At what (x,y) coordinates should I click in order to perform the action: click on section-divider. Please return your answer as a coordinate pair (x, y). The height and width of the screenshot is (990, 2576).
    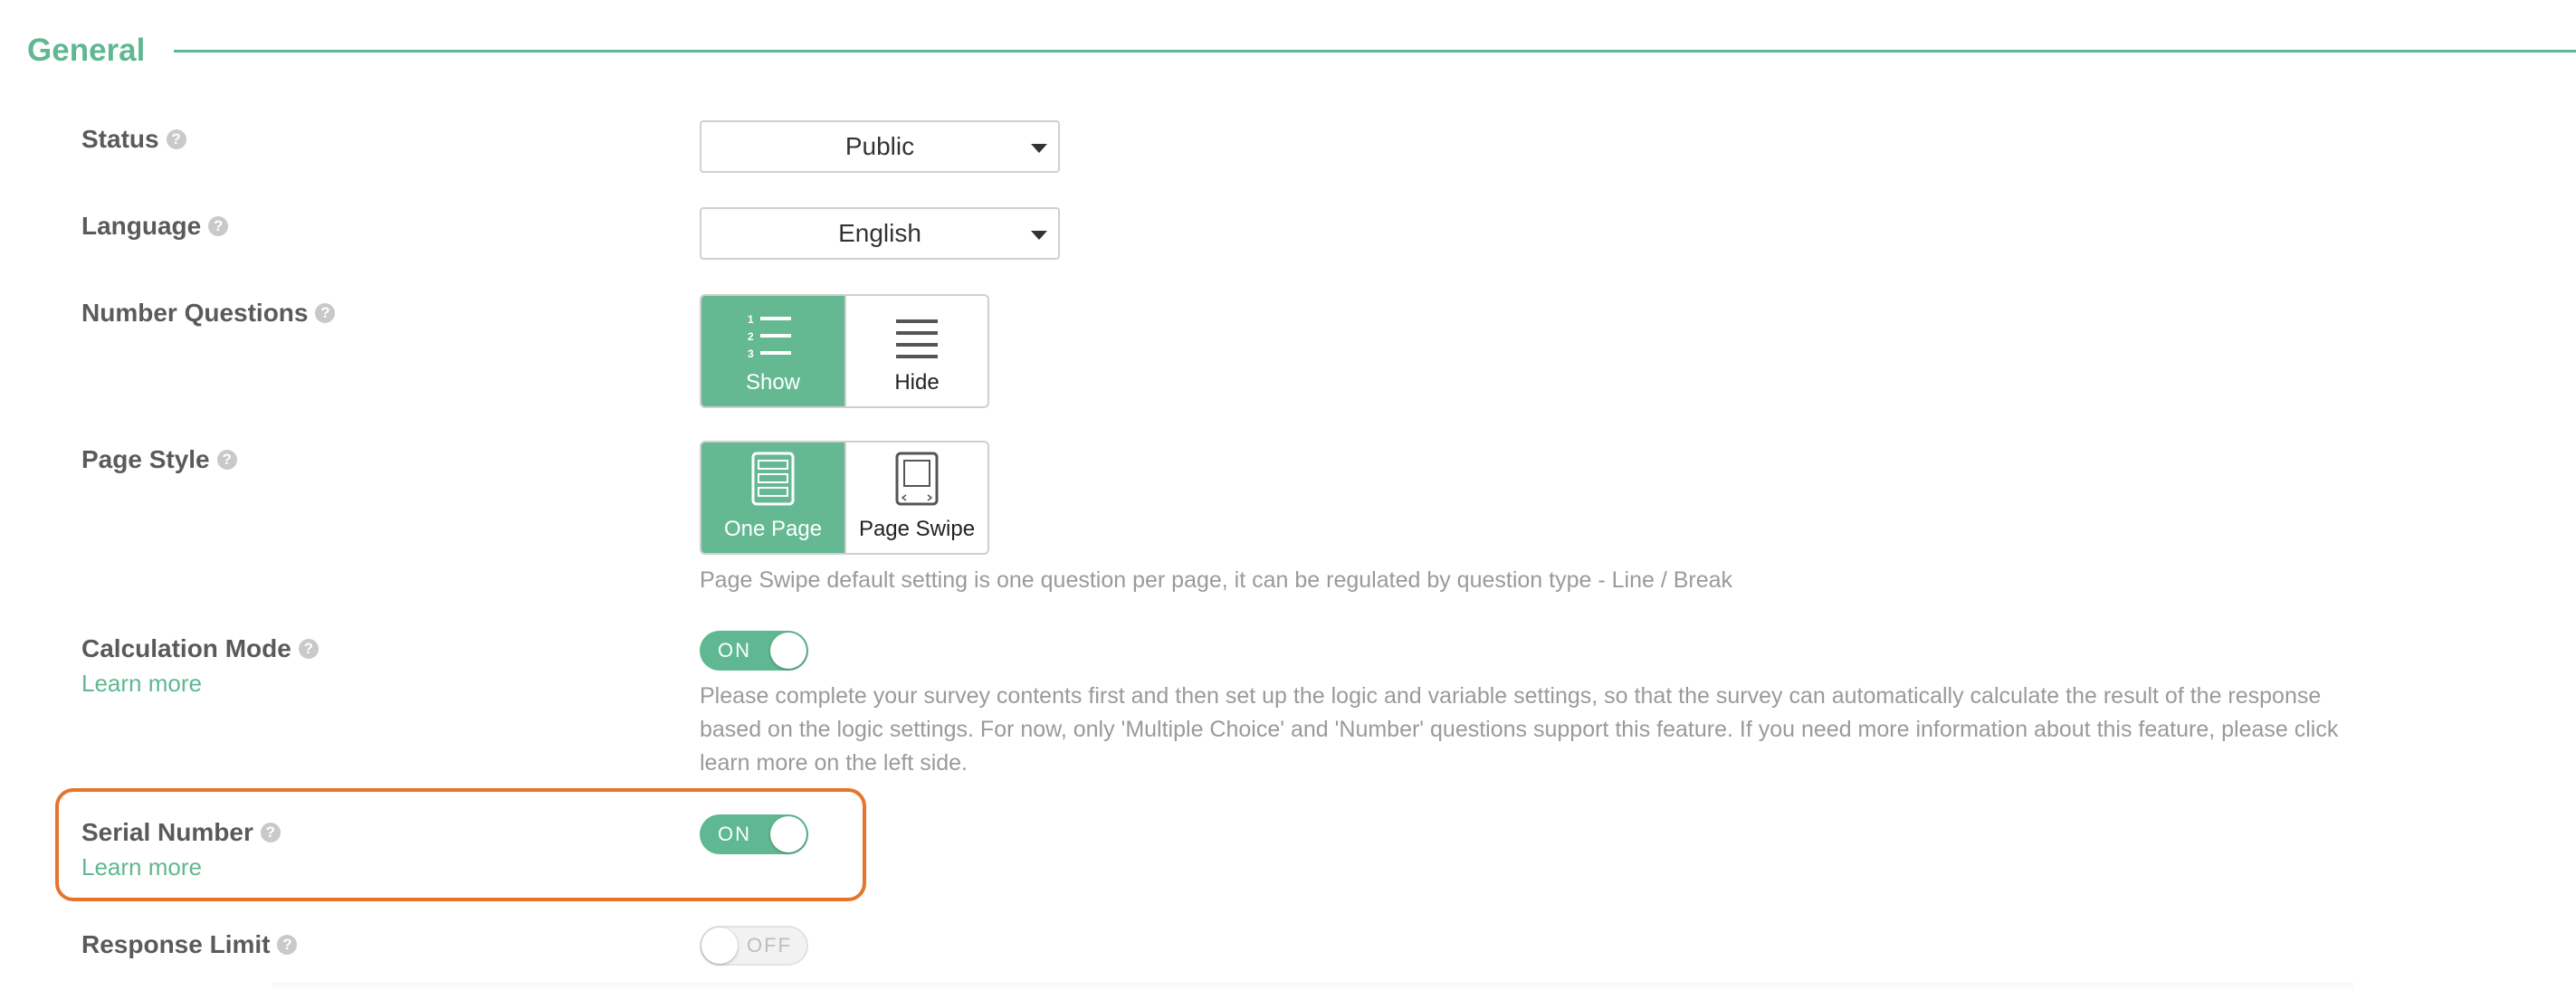
    Looking at the image, I should click on (1375, 51).